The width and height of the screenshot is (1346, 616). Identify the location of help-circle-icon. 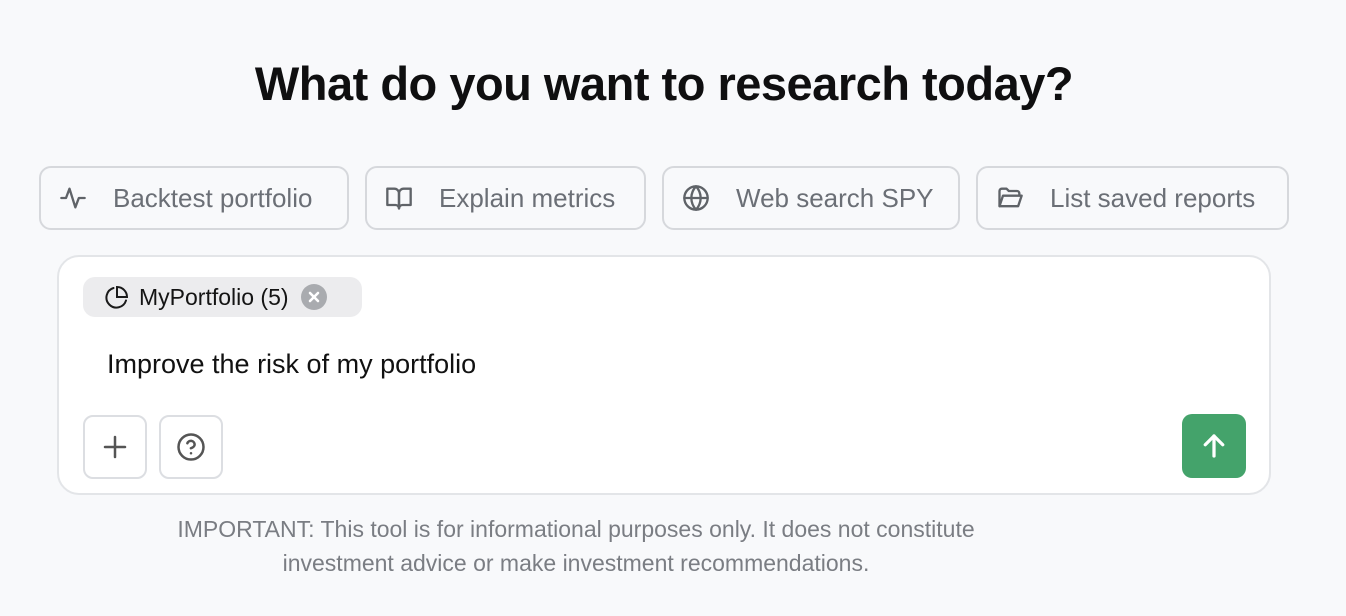
(191, 447).